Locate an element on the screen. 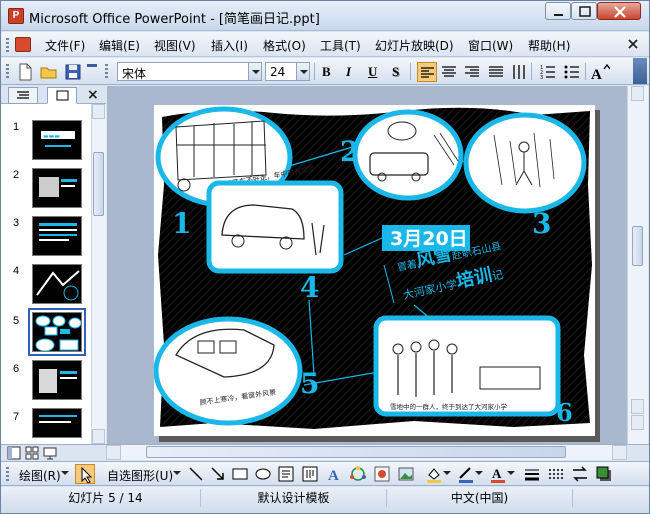  slideshow-icon is located at coordinates (50, 453).